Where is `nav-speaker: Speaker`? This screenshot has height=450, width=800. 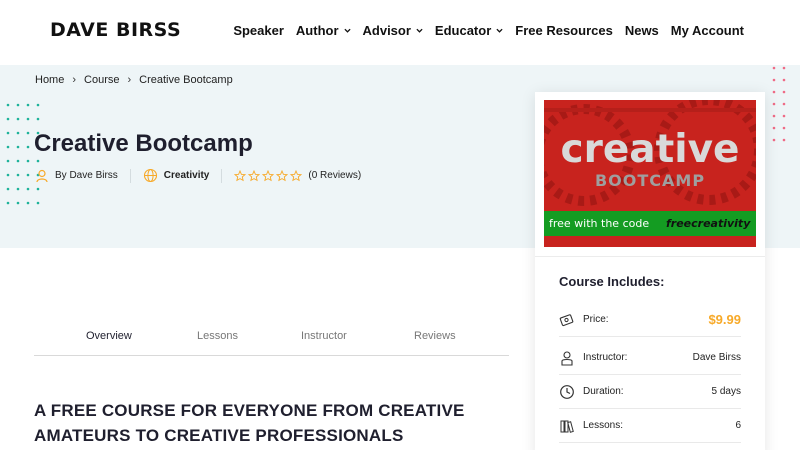
nav-speaker: Speaker is located at coordinates (258, 30).